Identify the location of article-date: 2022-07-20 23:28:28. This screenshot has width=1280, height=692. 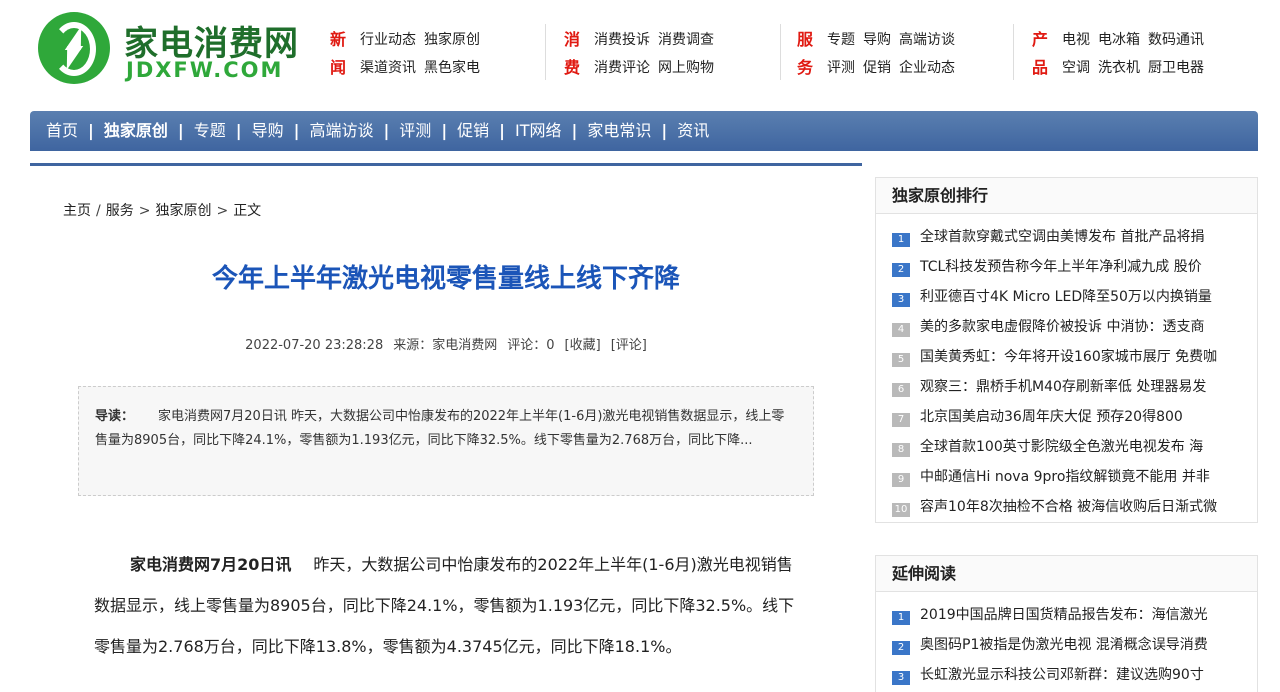
(314, 345).